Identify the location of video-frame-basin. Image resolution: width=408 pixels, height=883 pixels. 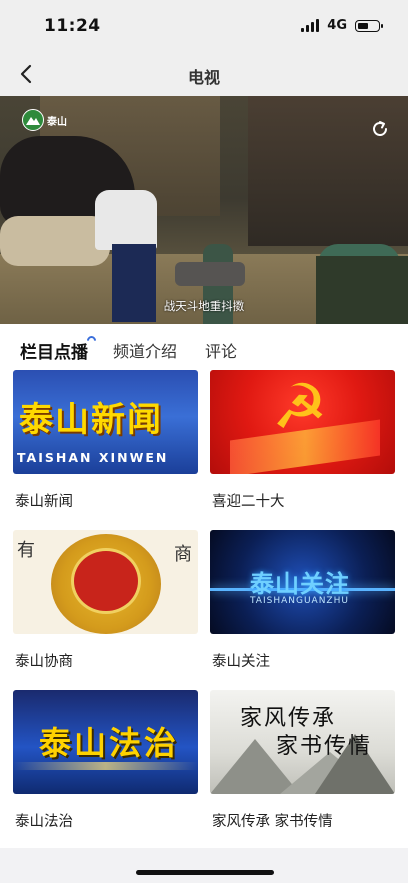
(210, 274).